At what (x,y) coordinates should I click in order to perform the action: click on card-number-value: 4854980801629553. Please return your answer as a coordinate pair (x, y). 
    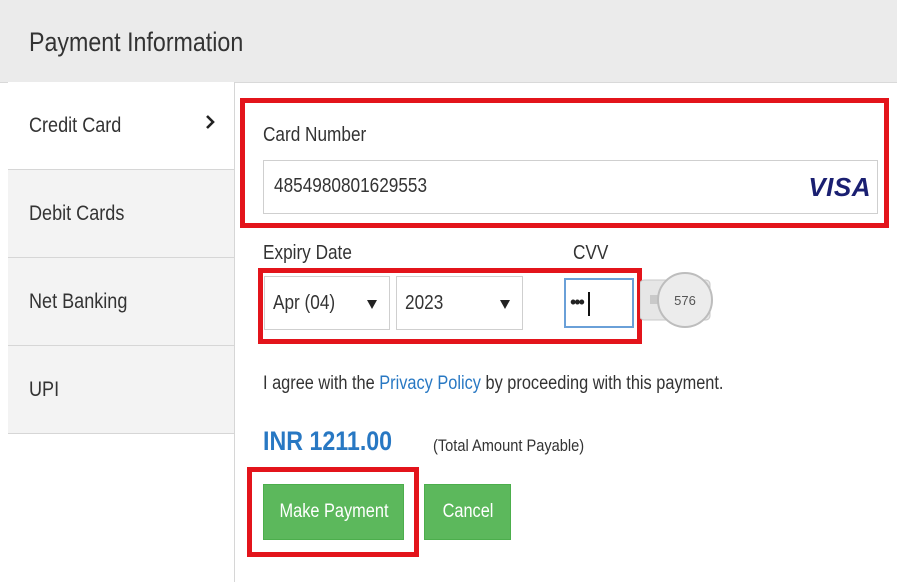
    Looking at the image, I should click on (351, 186).